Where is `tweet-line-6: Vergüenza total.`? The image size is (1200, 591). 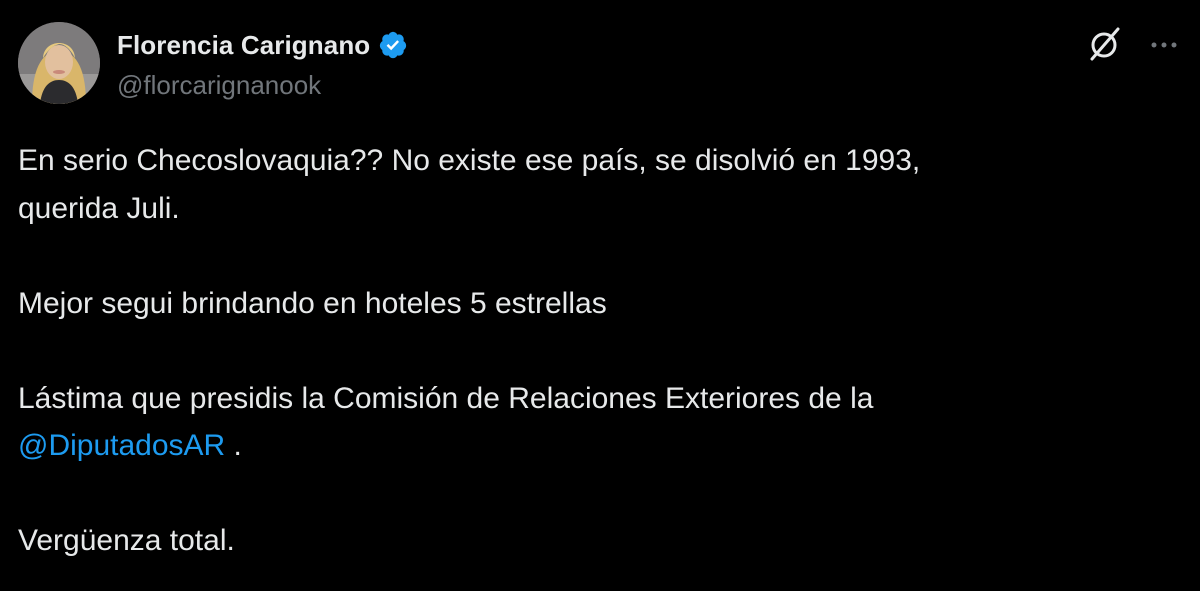
tweet-line-6: Vergüenza total. is located at coordinates (126, 540).